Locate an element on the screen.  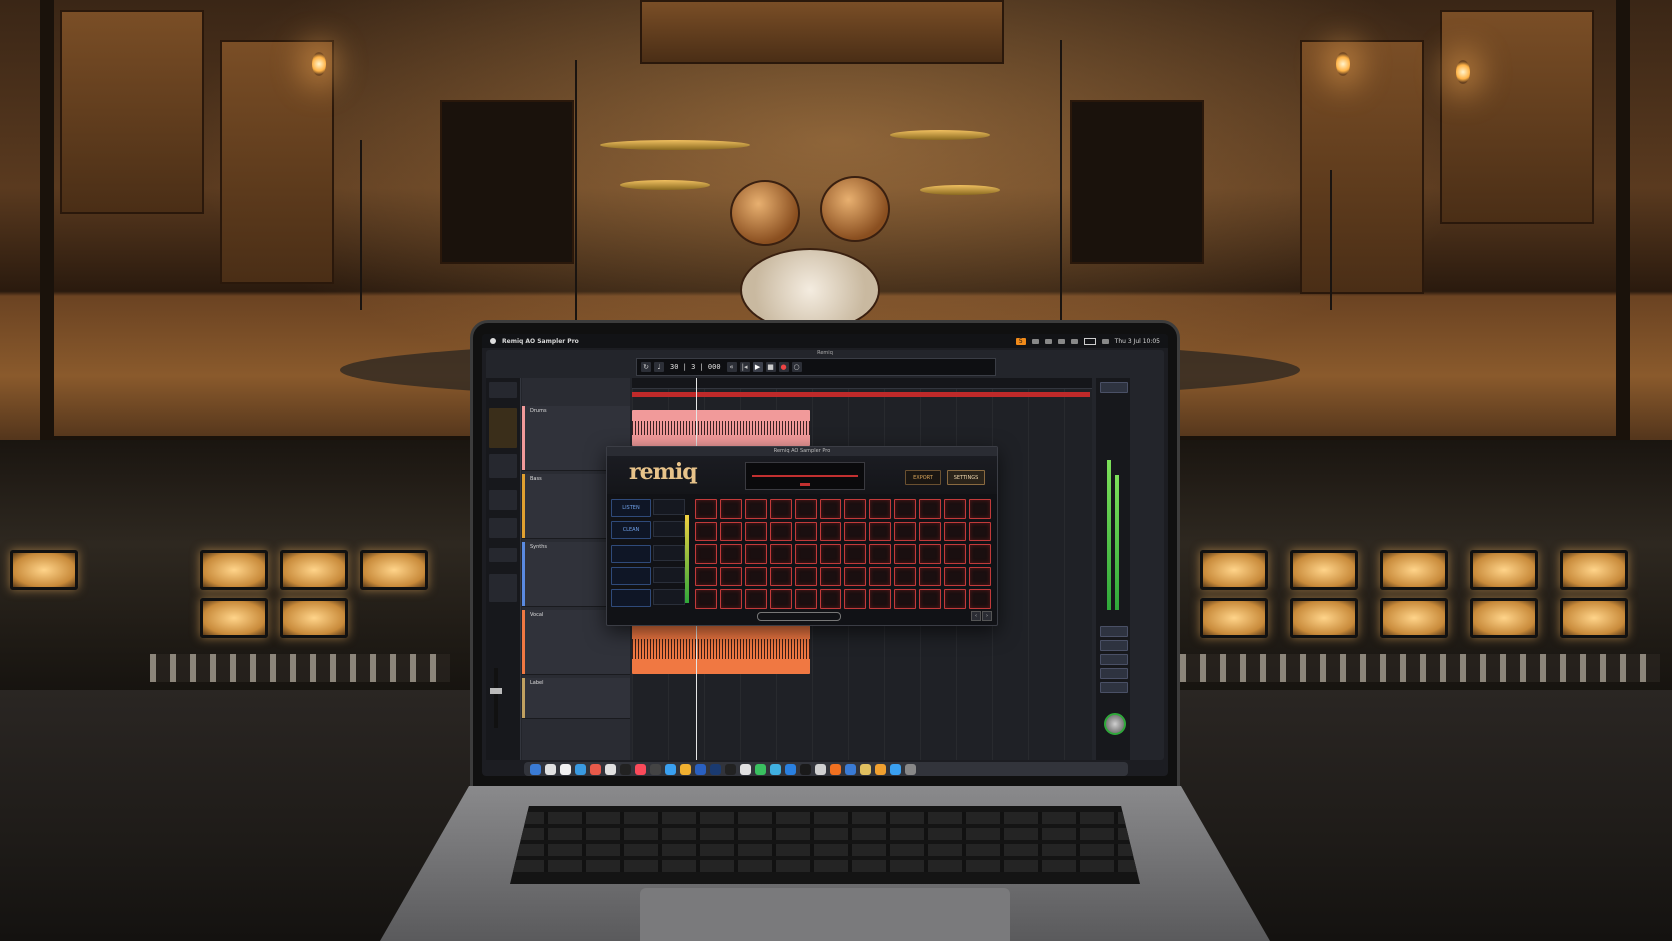
battery-icon is located at coordinates (1089, 341).